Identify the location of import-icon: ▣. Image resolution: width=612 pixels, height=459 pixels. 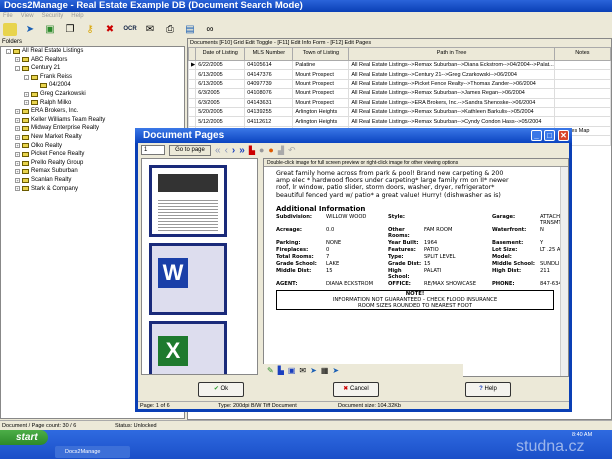
(50, 29).